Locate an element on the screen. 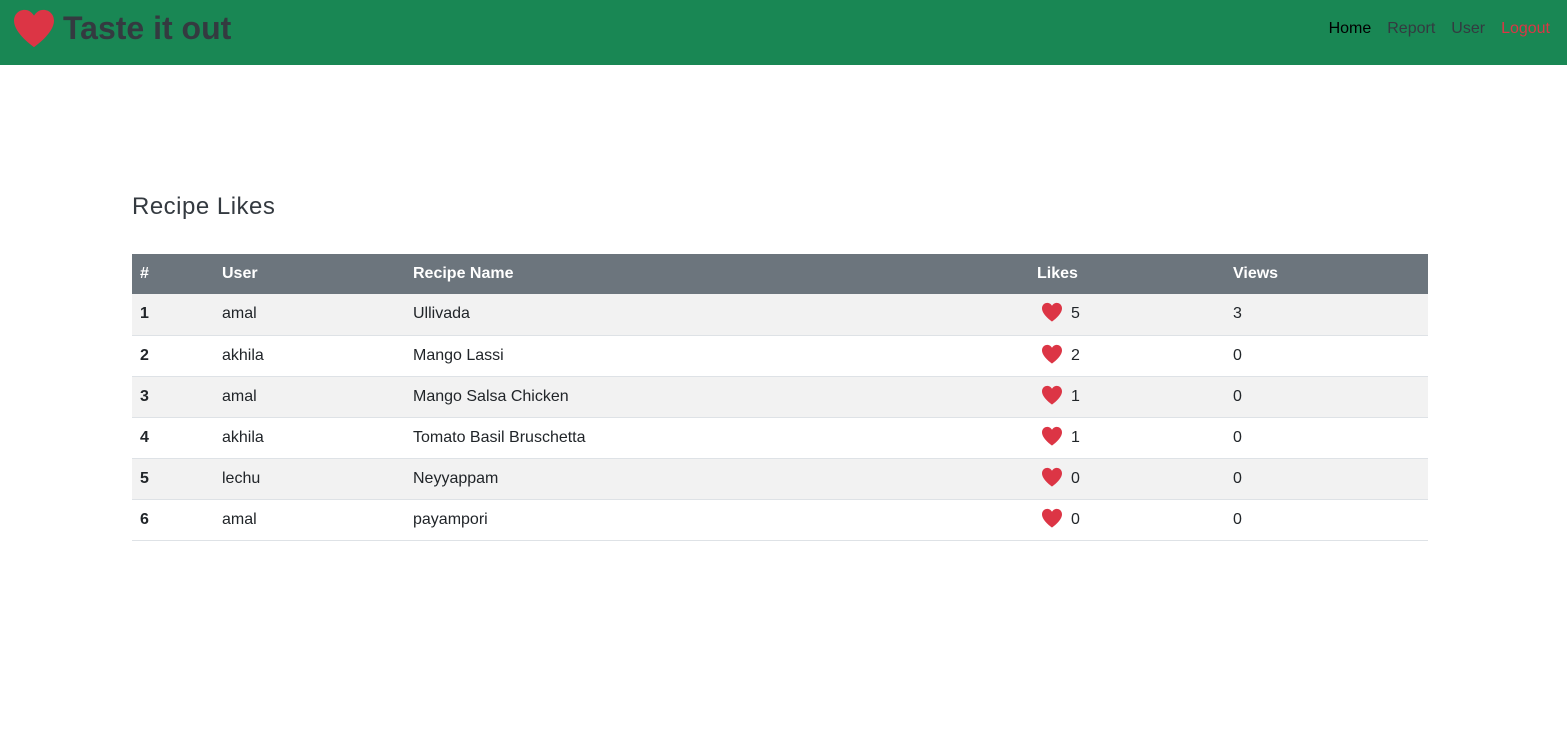 The image size is (1567, 746). top-navbar: Taste it out Home Report User Logout is located at coordinates (783, 32).